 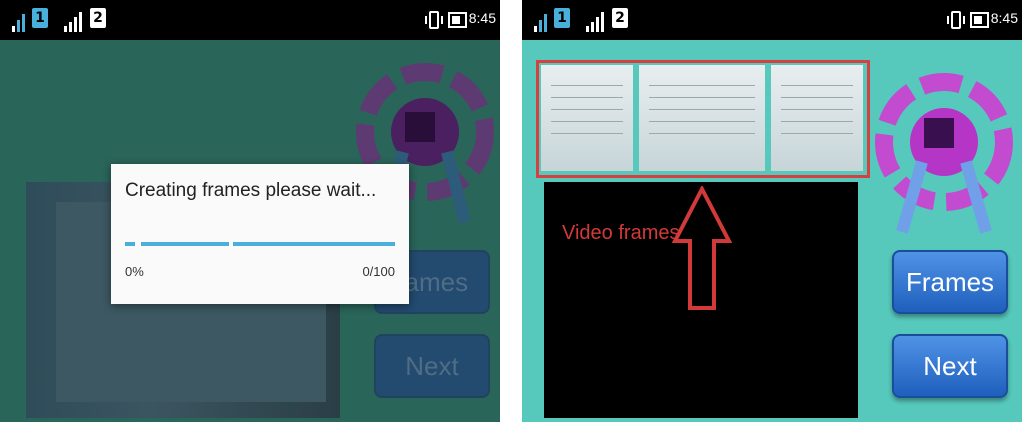 What do you see at coordinates (134, 271) in the screenshot?
I see `progress-percent: 0%` at bounding box center [134, 271].